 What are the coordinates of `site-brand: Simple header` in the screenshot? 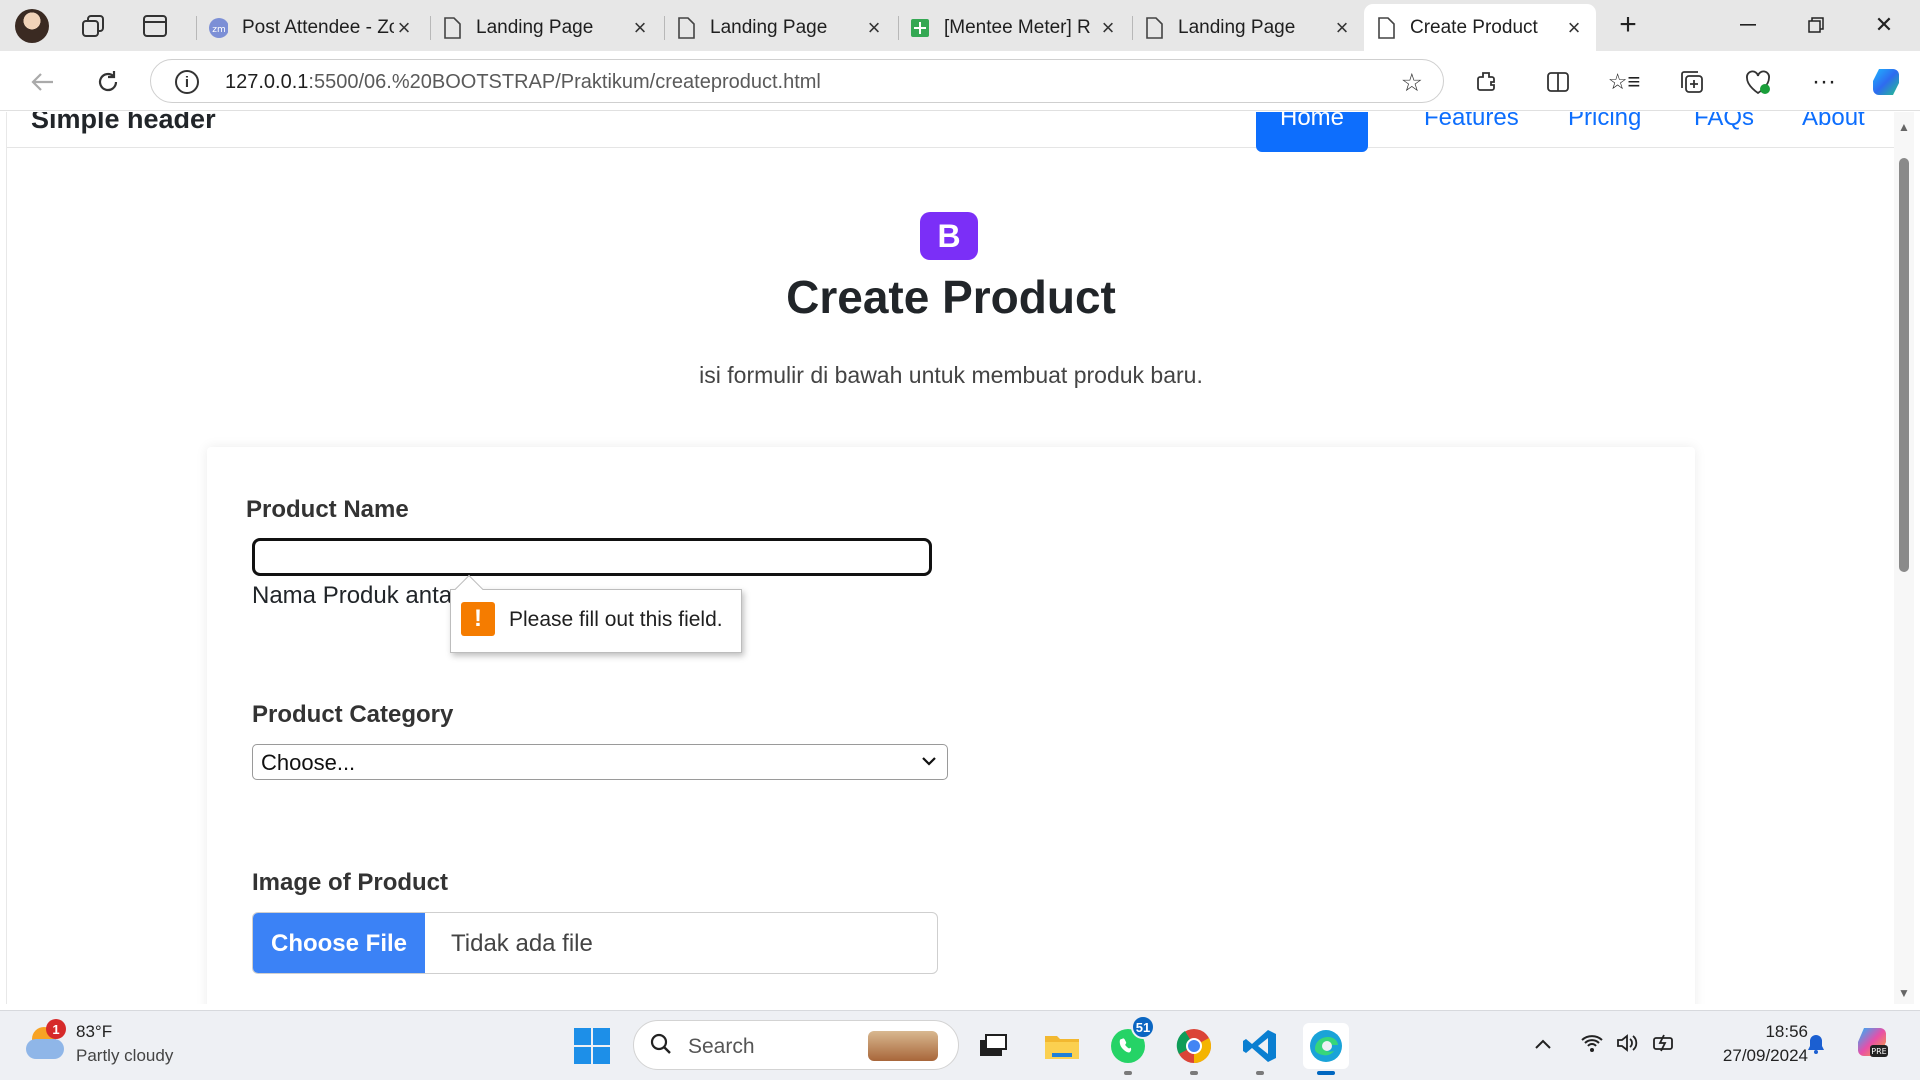 It's located at (123, 123).